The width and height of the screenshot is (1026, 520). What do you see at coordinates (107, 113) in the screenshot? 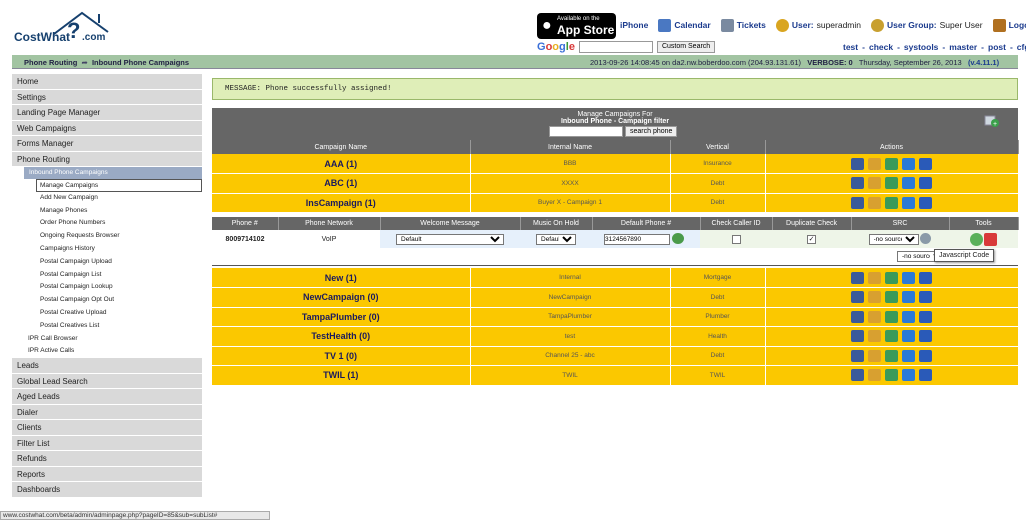
I see `sidebar-item-landing-page-manager: Landing Page Manager` at bounding box center [107, 113].